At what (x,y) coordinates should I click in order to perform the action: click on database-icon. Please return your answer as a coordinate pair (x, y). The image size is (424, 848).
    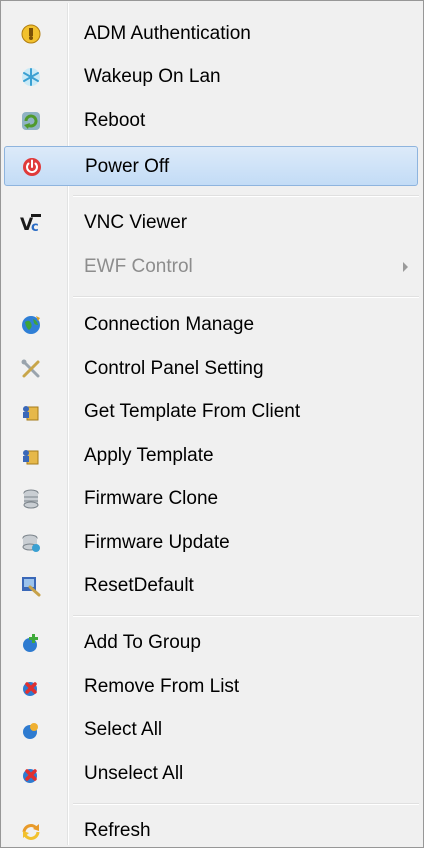
    Looking at the image, I should click on (31, 499).